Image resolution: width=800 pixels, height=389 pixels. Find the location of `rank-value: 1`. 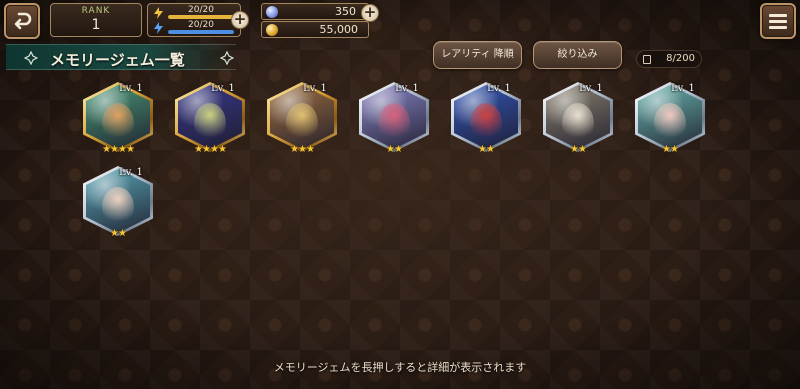

rank-value: 1 is located at coordinates (96, 25).